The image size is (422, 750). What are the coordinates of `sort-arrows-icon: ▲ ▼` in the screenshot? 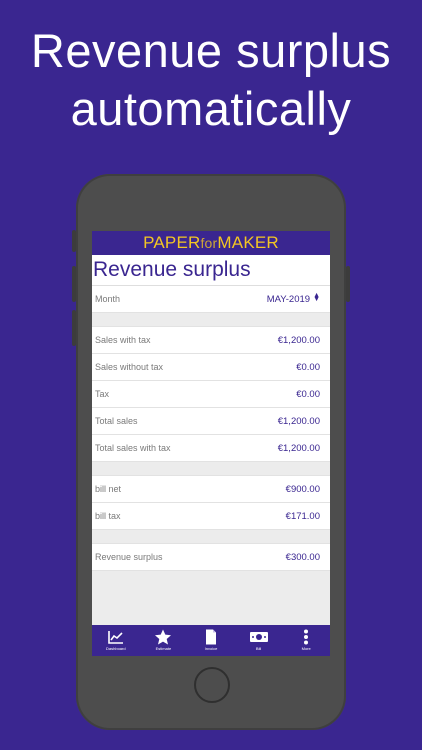 It's located at (316, 297).